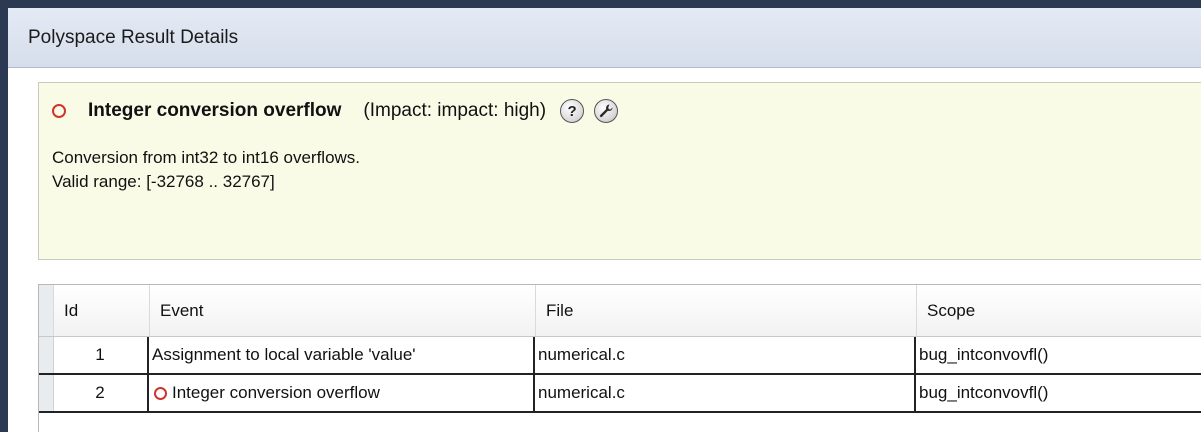 This screenshot has width=1201, height=432. Describe the element at coordinates (604, 38) in the screenshot. I see `window-titlebar: Polyspace Result Details` at that location.